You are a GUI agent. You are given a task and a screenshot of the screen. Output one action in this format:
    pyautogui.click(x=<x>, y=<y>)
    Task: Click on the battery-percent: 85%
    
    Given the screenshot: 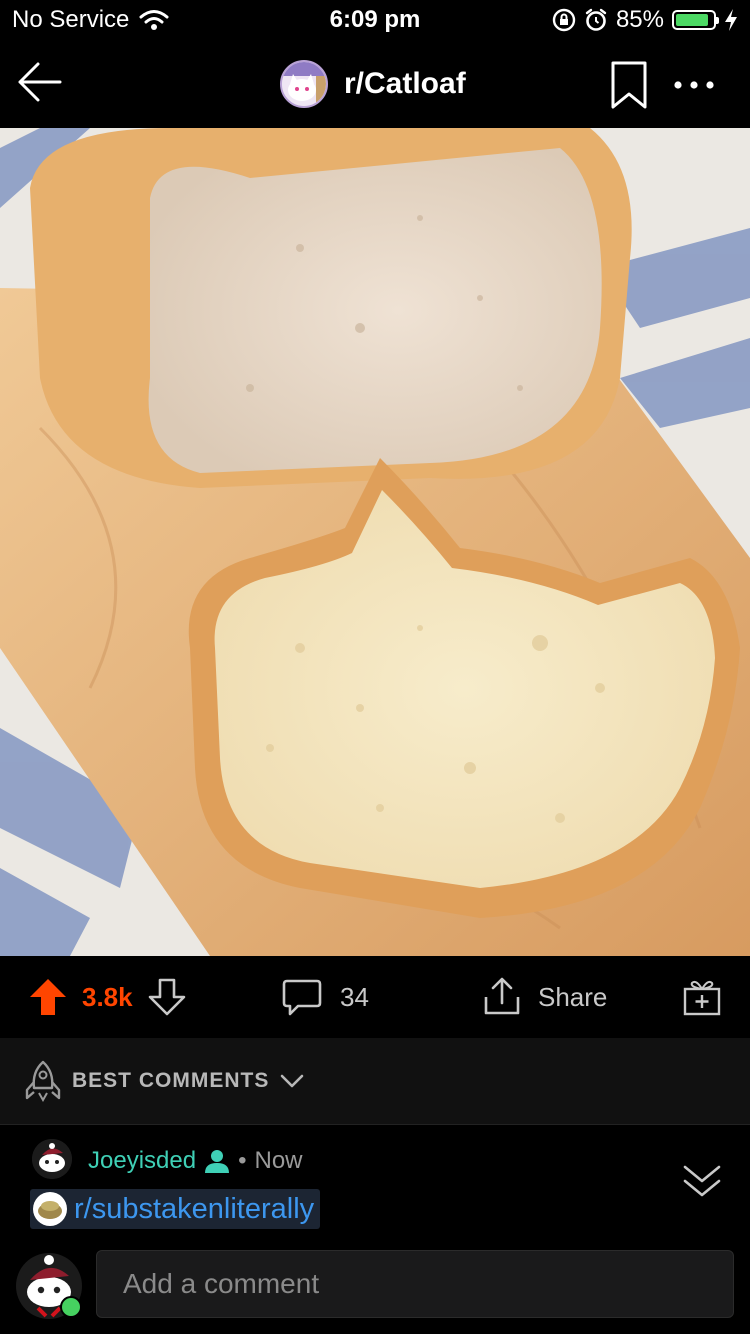 What is the action you would take?
    pyautogui.click(x=639, y=19)
    